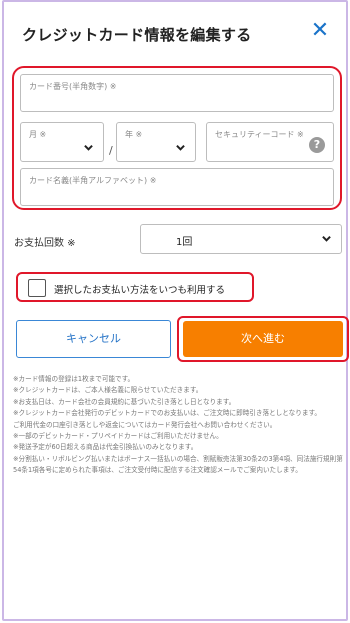 This screenshot has height=623, width=350. What do you see at coordinates (105, 447) in the screenshot?
I see `note-line: ※発送予定が60日超える商品は代金引換払いのみとなります。` at bounding box center [105, 447].